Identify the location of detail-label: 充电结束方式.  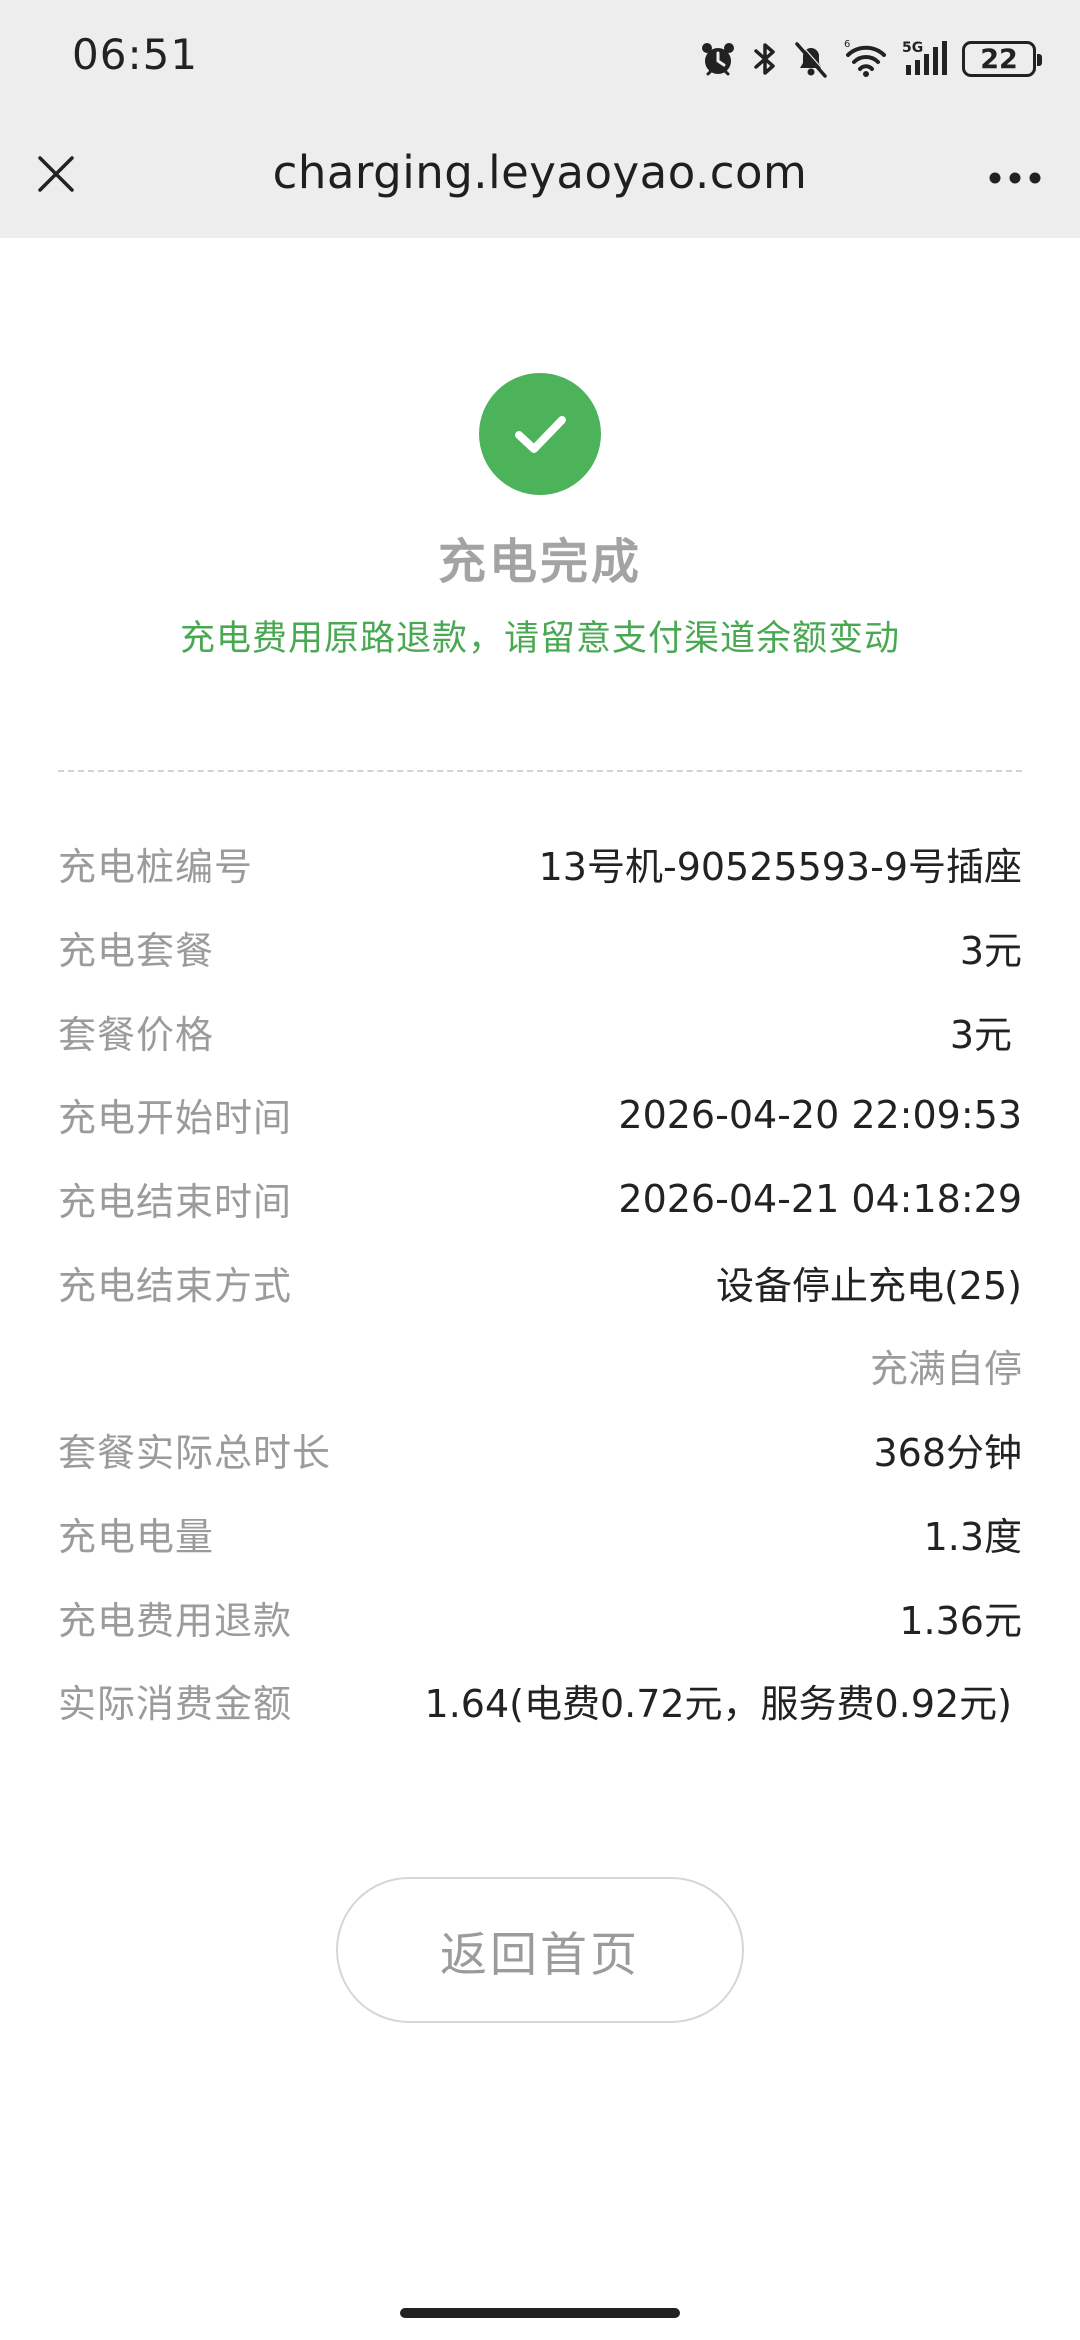
(175, 1285).